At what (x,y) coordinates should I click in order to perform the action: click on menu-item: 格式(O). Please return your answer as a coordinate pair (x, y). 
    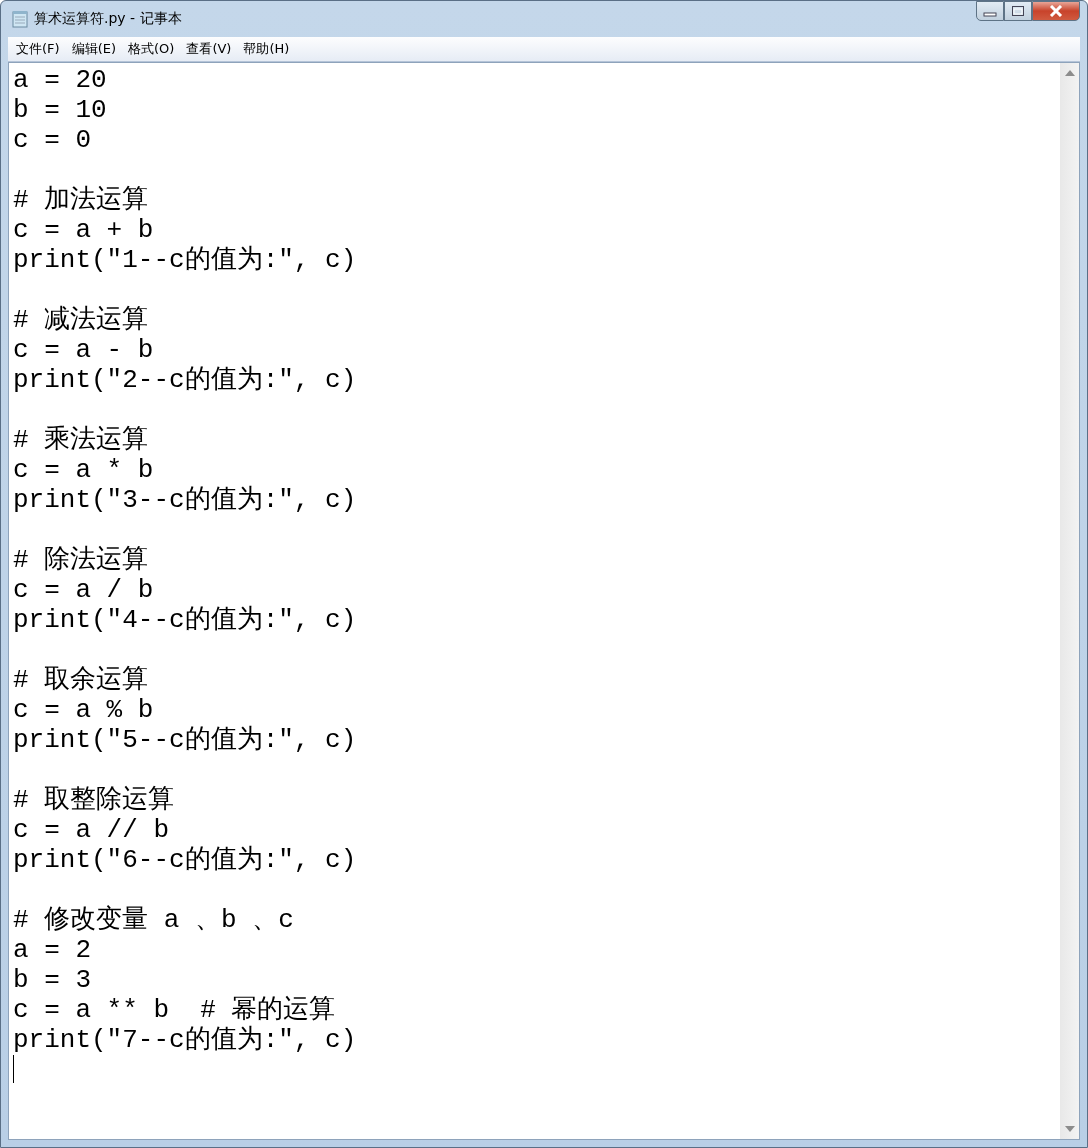
    Looking at the image, I should click on (151, 49).